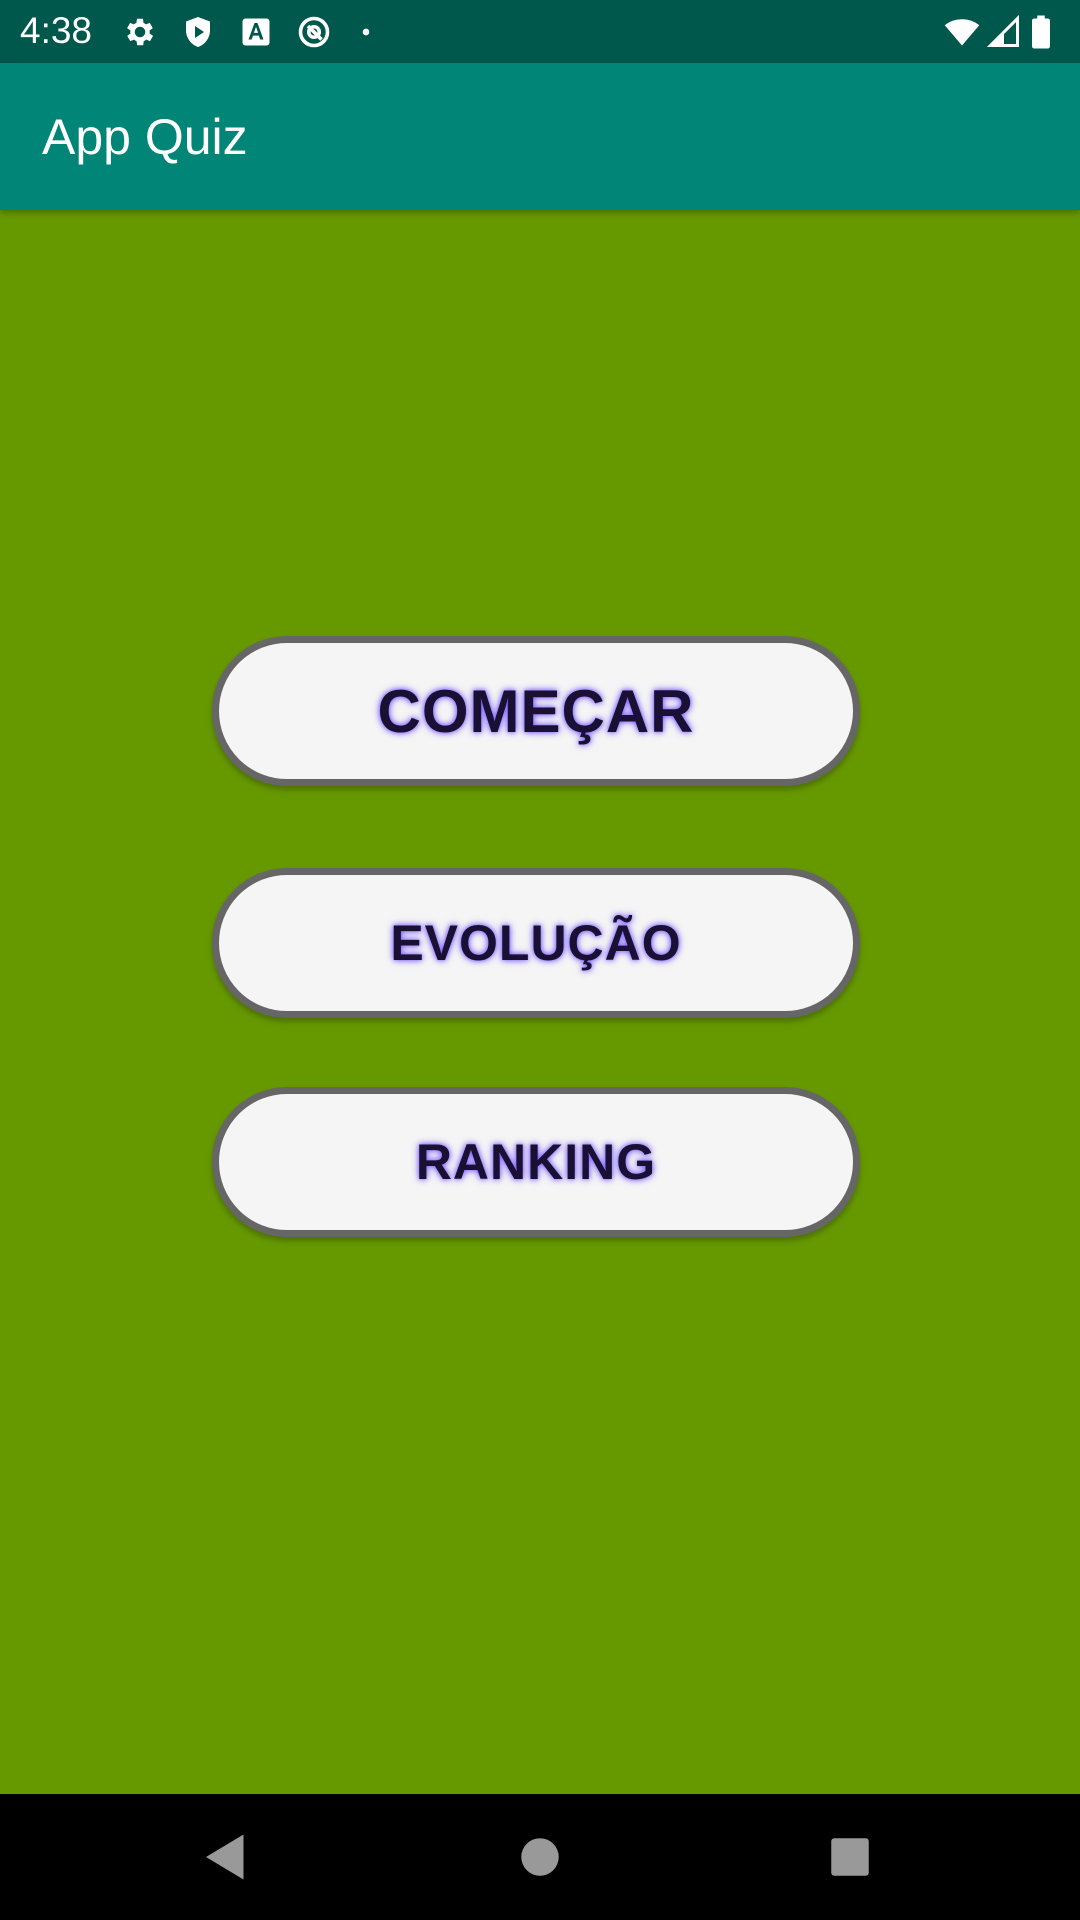 The width and height of the screenshot is (1080, 1920). I want to click on back-icon, so click(226, 1857).